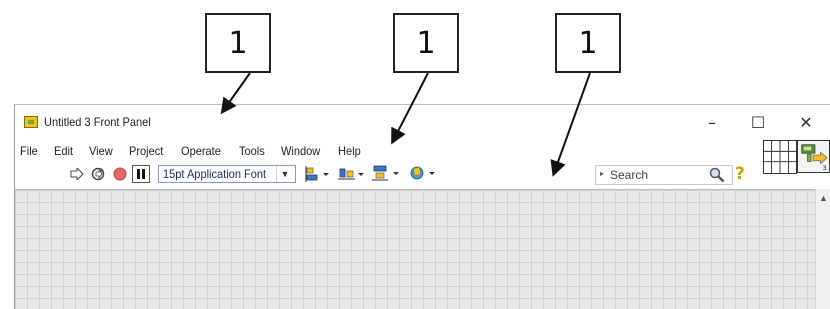  What do you see at coordinates (422, 123) in the screenshot?
I see `title-bar: Untitled 3 Front Panel – ☐ ✕` at bounding box center [422, 123].